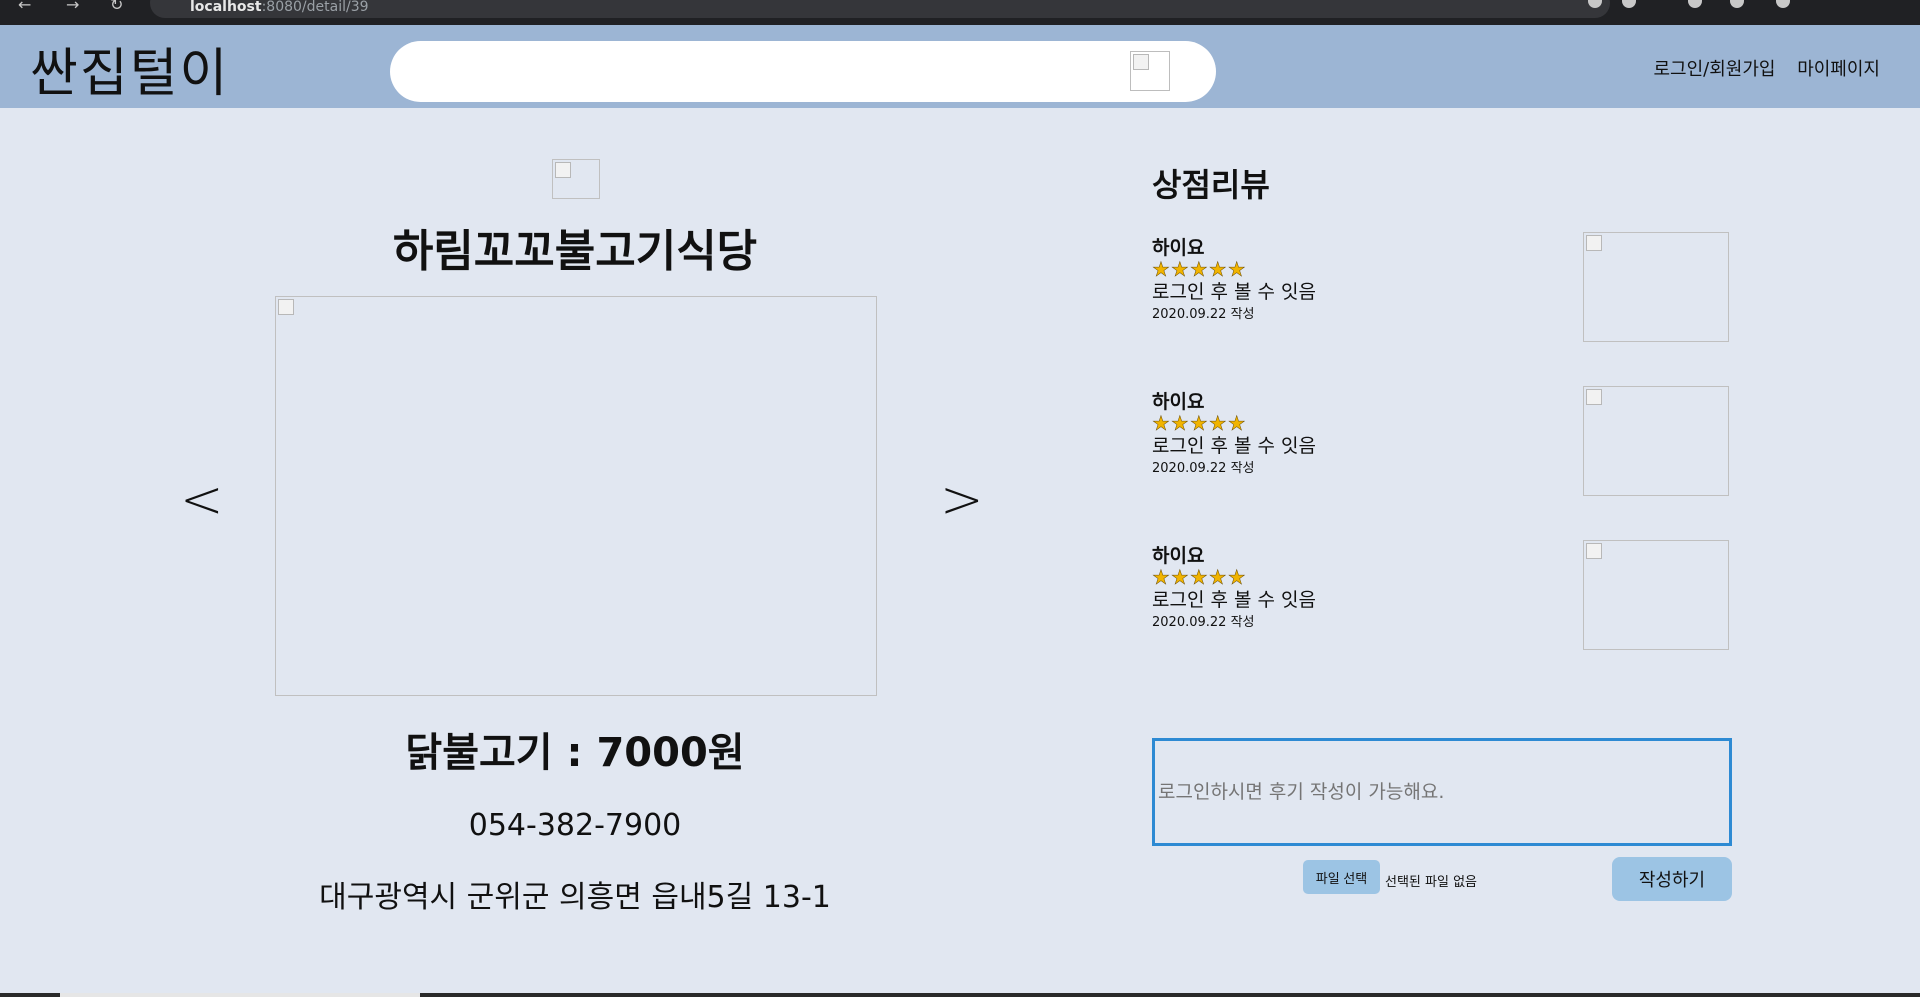  I want to click on browser-forward-icon: →, so click(72, 6).